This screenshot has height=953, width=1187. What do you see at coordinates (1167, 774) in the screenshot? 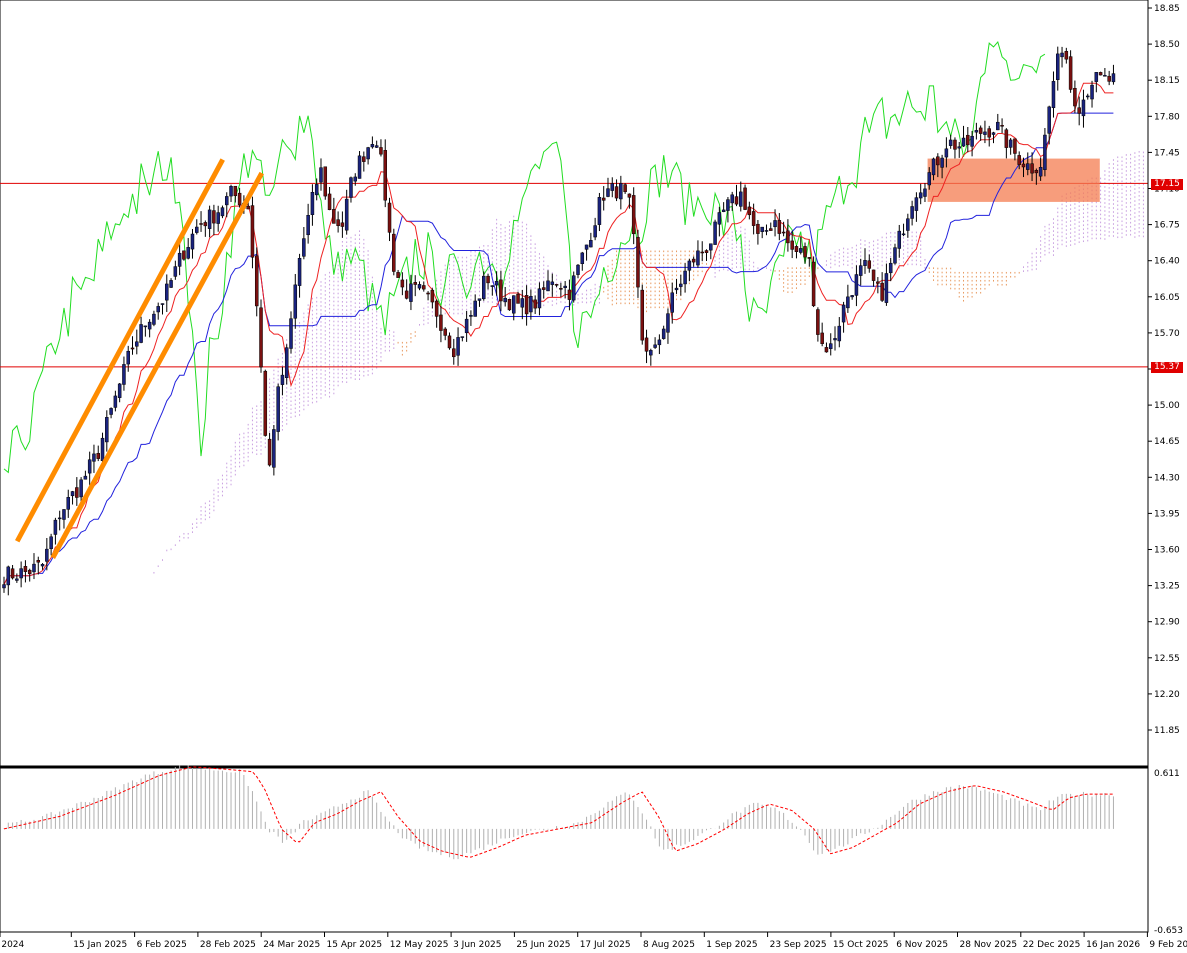
I see `indicator-tick-label: 0.611` at bounding box center [1167, 774].